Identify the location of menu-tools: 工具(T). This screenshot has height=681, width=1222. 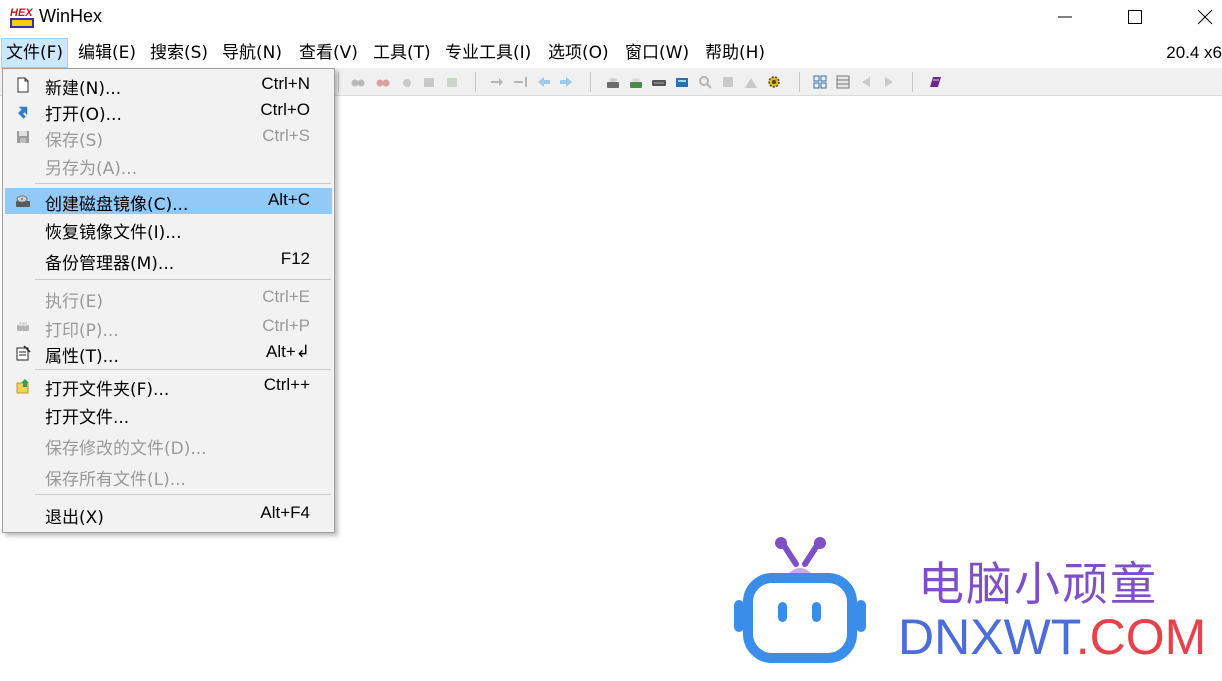
(402, 53).